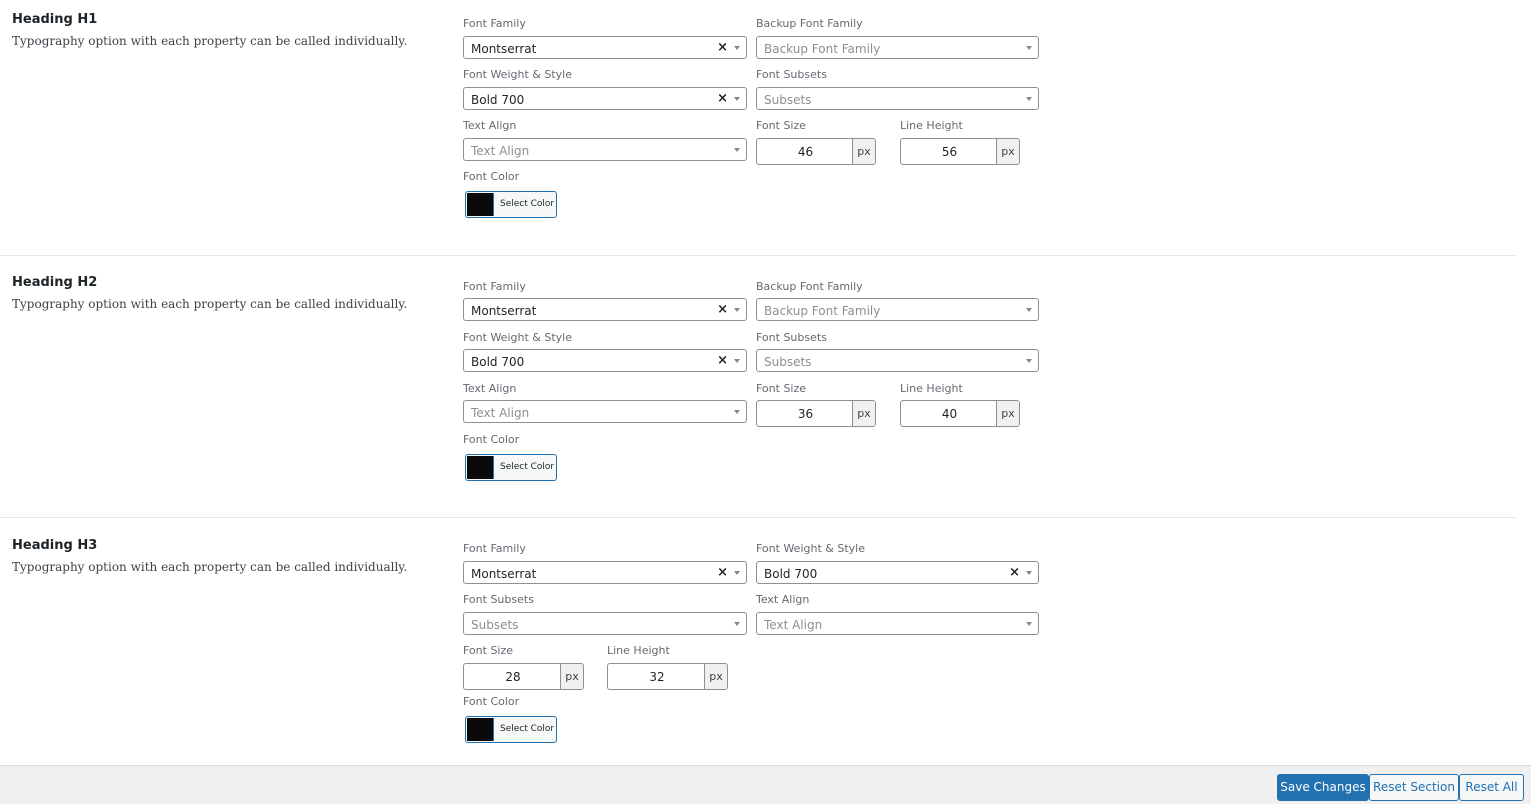 The image size is (1531, 804). I want to click on reset-section-button: Reset Section, so click(1414, 787).